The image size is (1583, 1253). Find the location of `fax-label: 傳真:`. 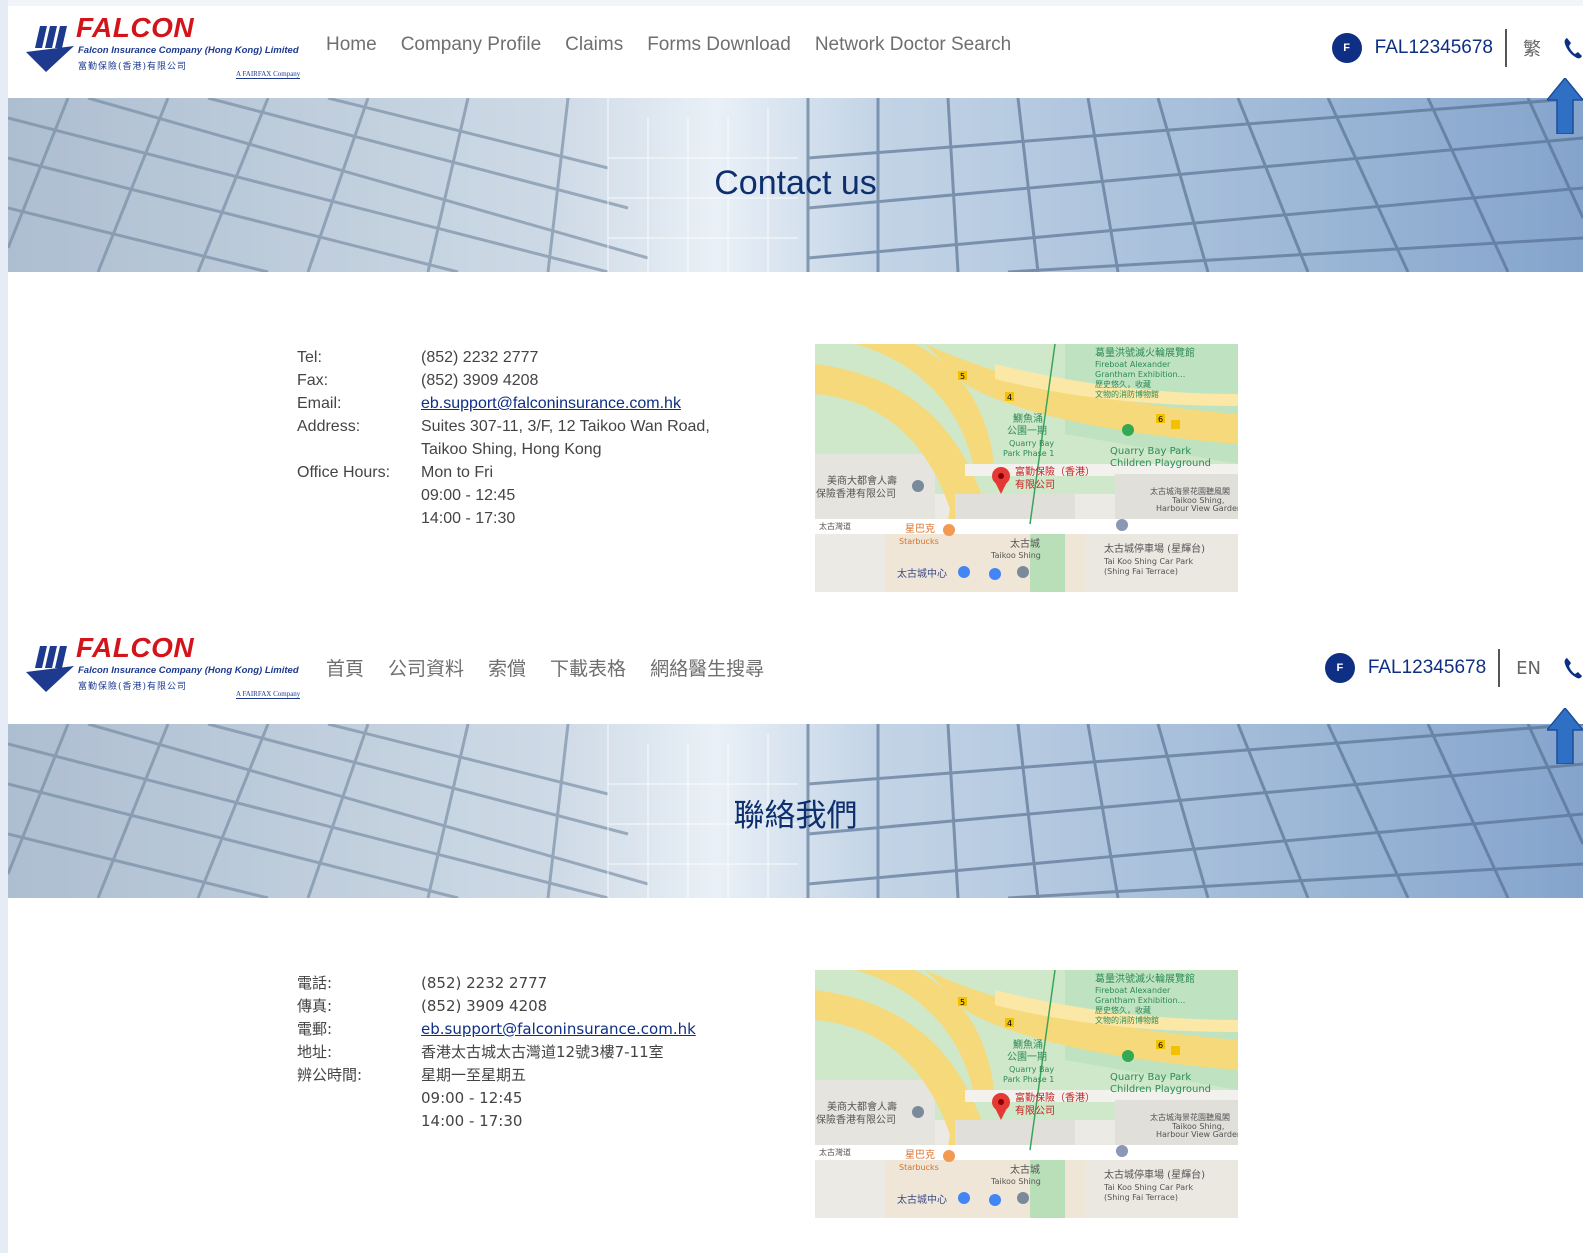

fax-label: 傳真: is located at coordinates (315, 1006).